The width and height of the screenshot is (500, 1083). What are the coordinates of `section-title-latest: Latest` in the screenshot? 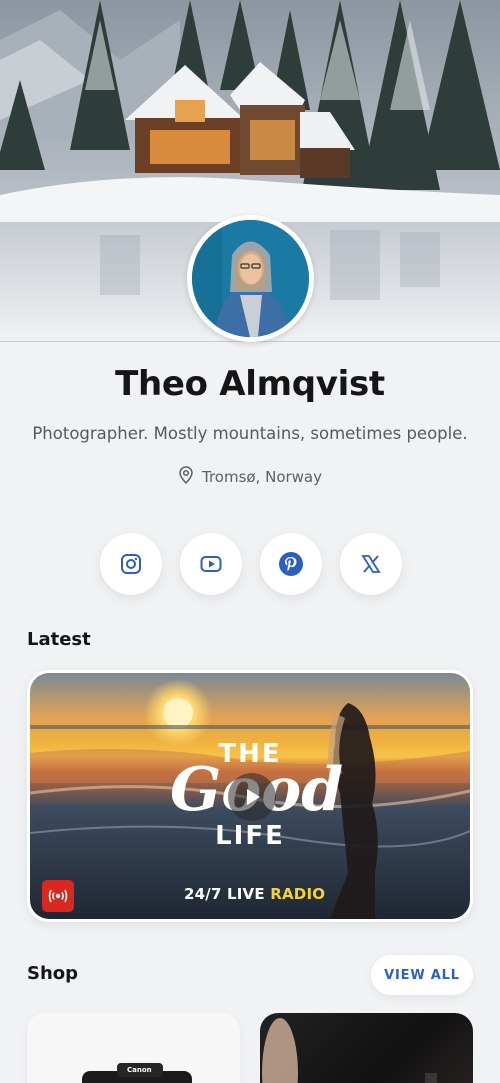 It's located at (59, 639).